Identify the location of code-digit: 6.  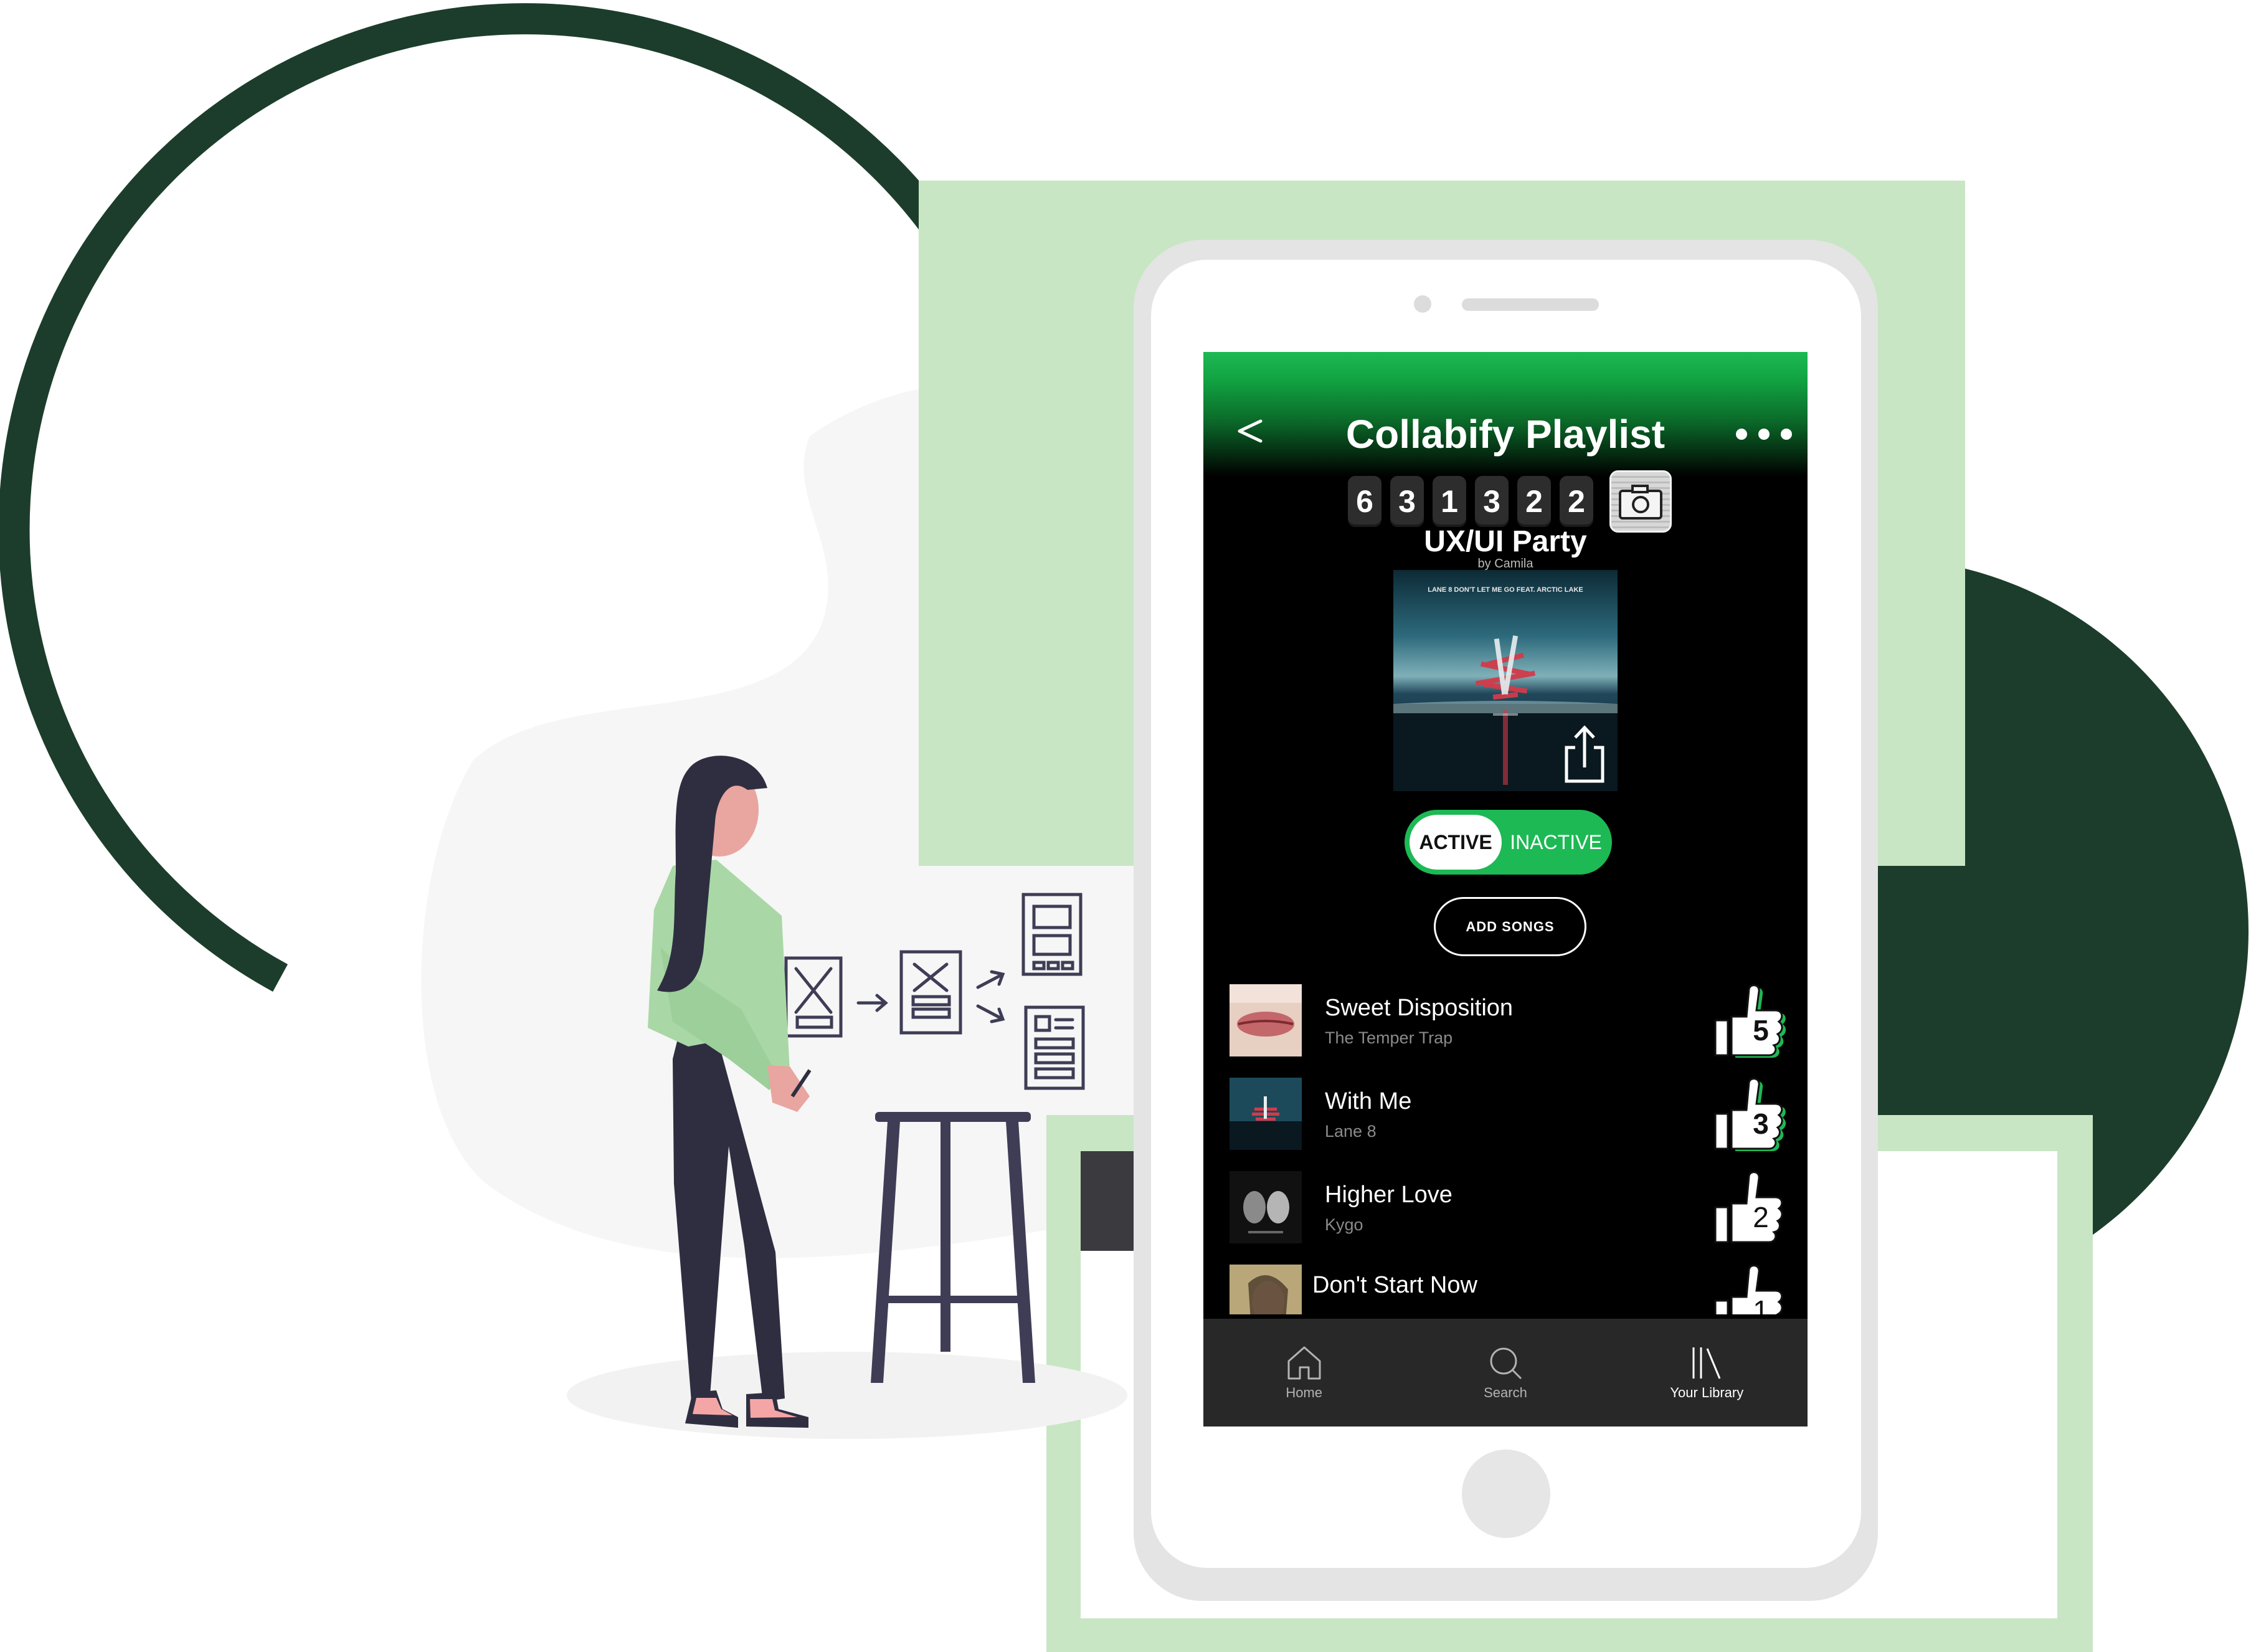
(1364, 502).